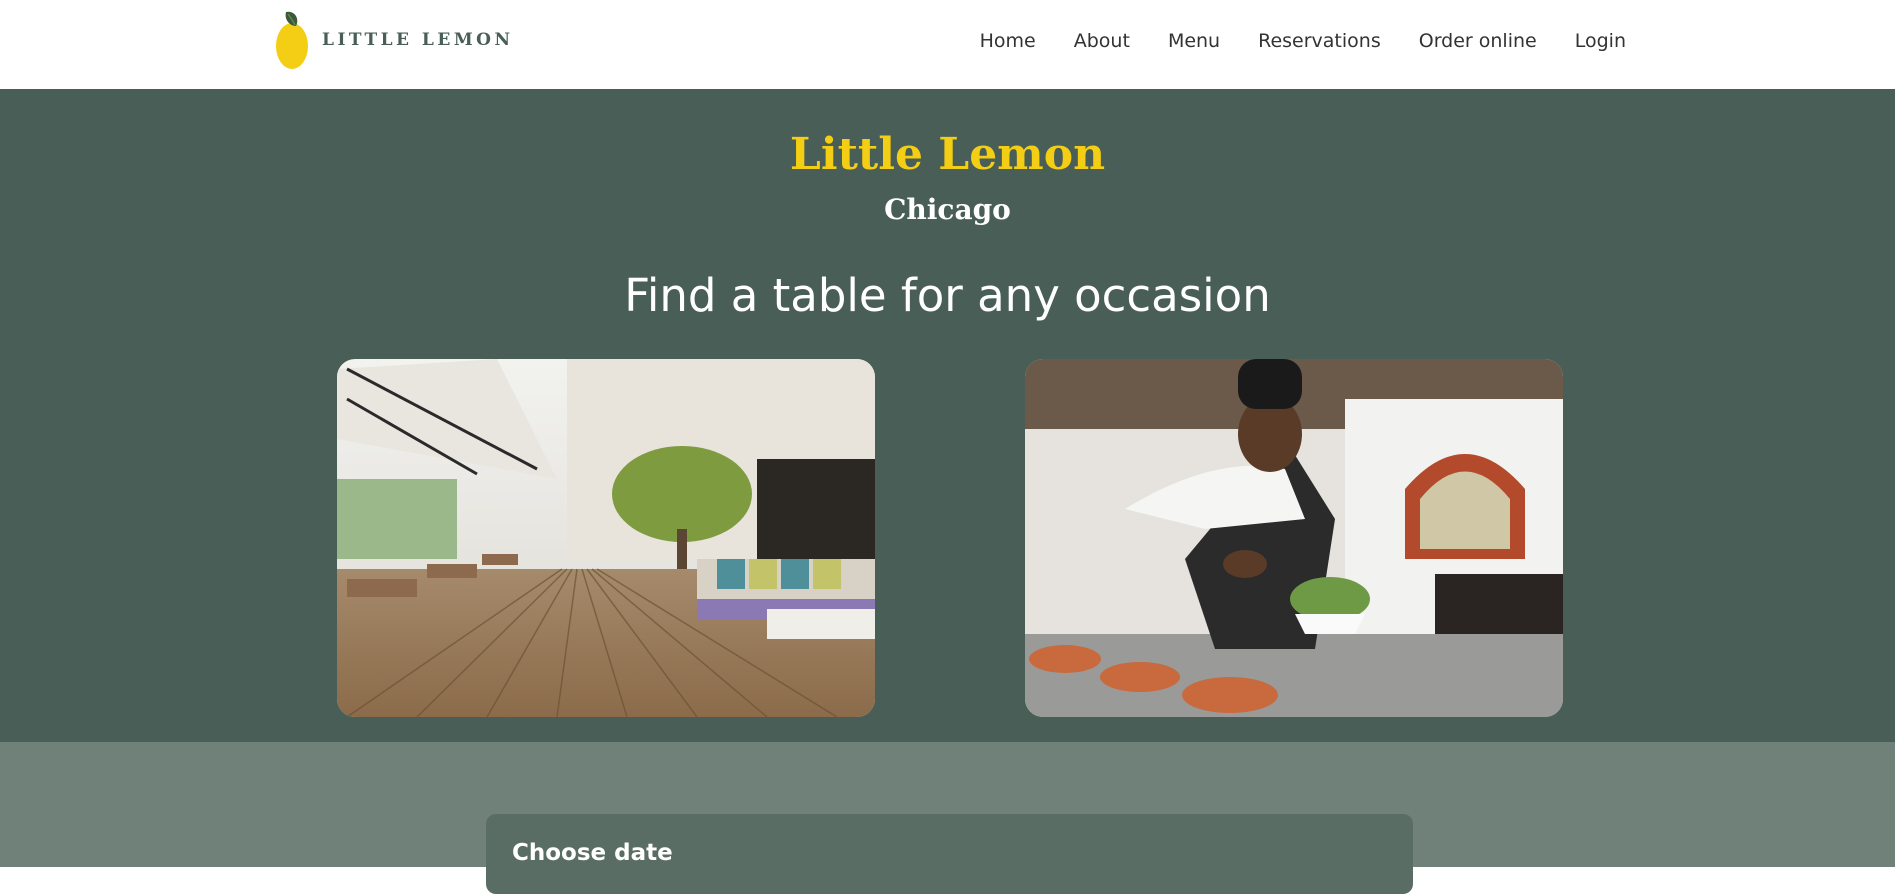 This screenshot has width=1895, height=894. What do you see at coordinates (418, 40) in the screenshot?
I see `brand-name: LITTLE LEMON` at bounding box center [418, 40].